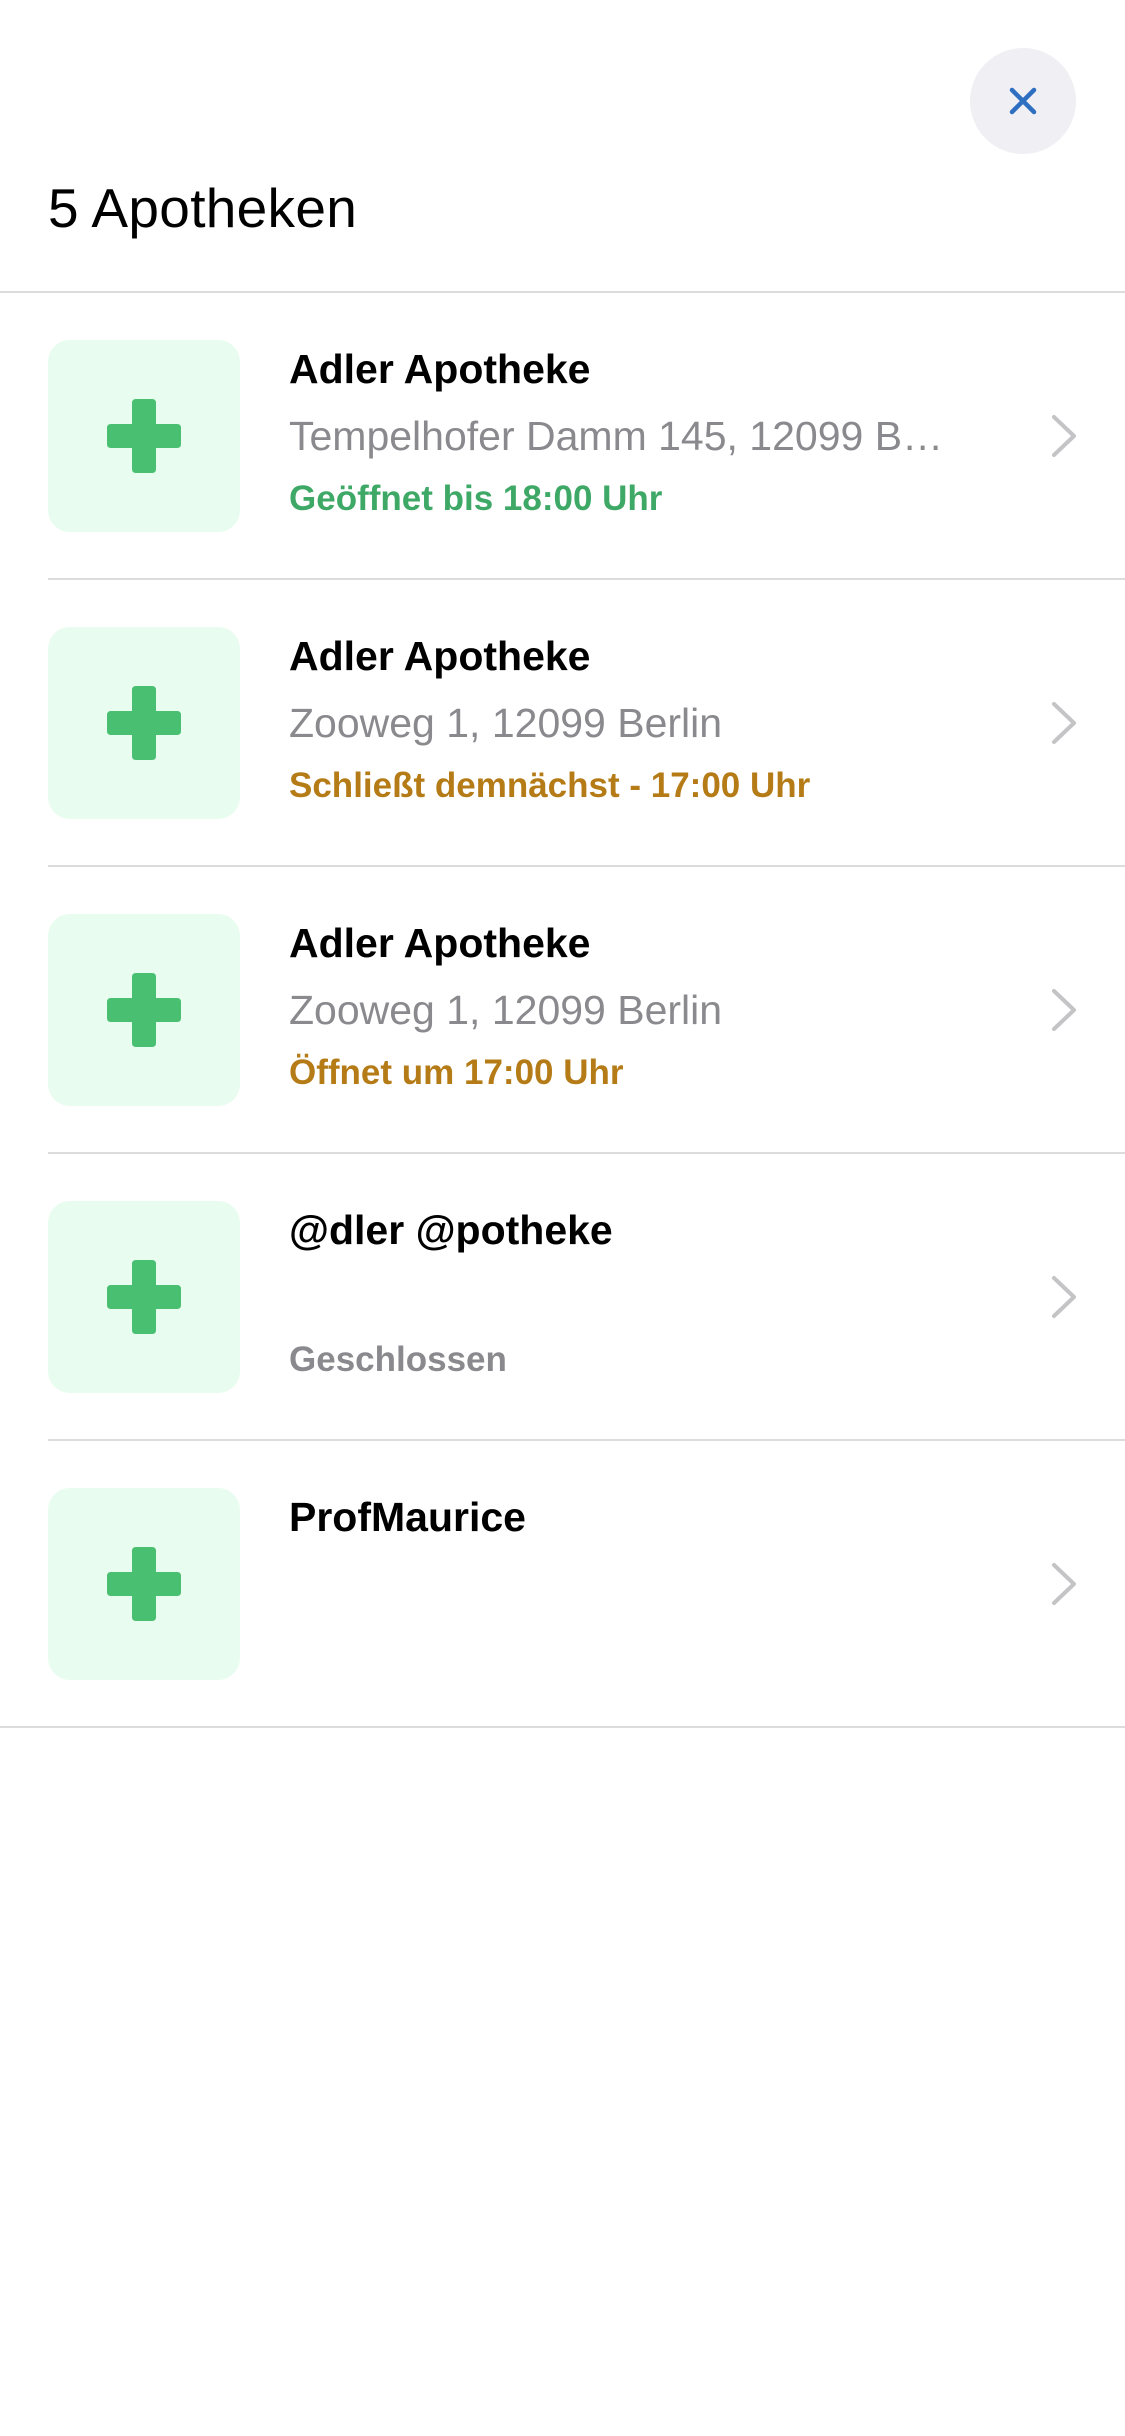 This screenshot has height=2436, width=1125. What do you see at coordinates (398, 1359) in the screenshot?
I see `opening-status: Geschlossen` at bounding box center [398, 1359].